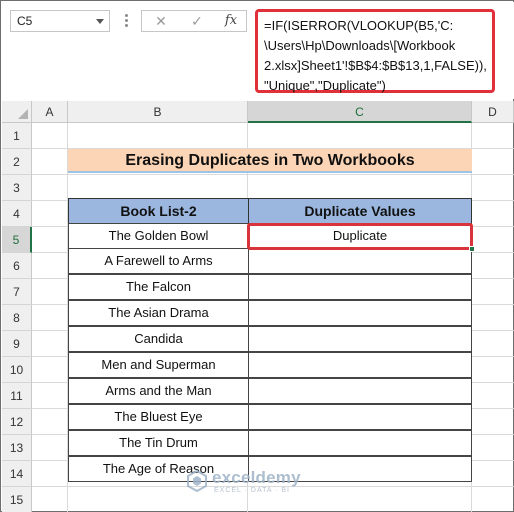 The image size is (514, 512). I want to click on row-header: 11, so click(17, 396).